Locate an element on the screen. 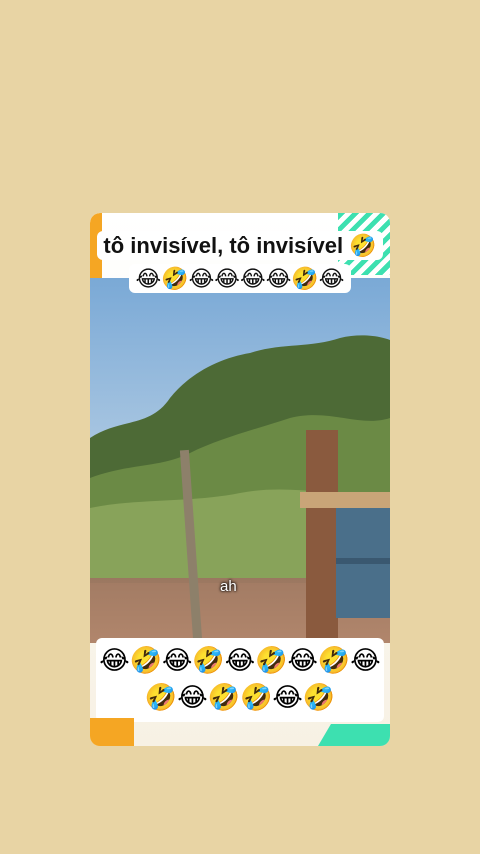  decor-corner-bottom-right is located at coordinates (354, 735).